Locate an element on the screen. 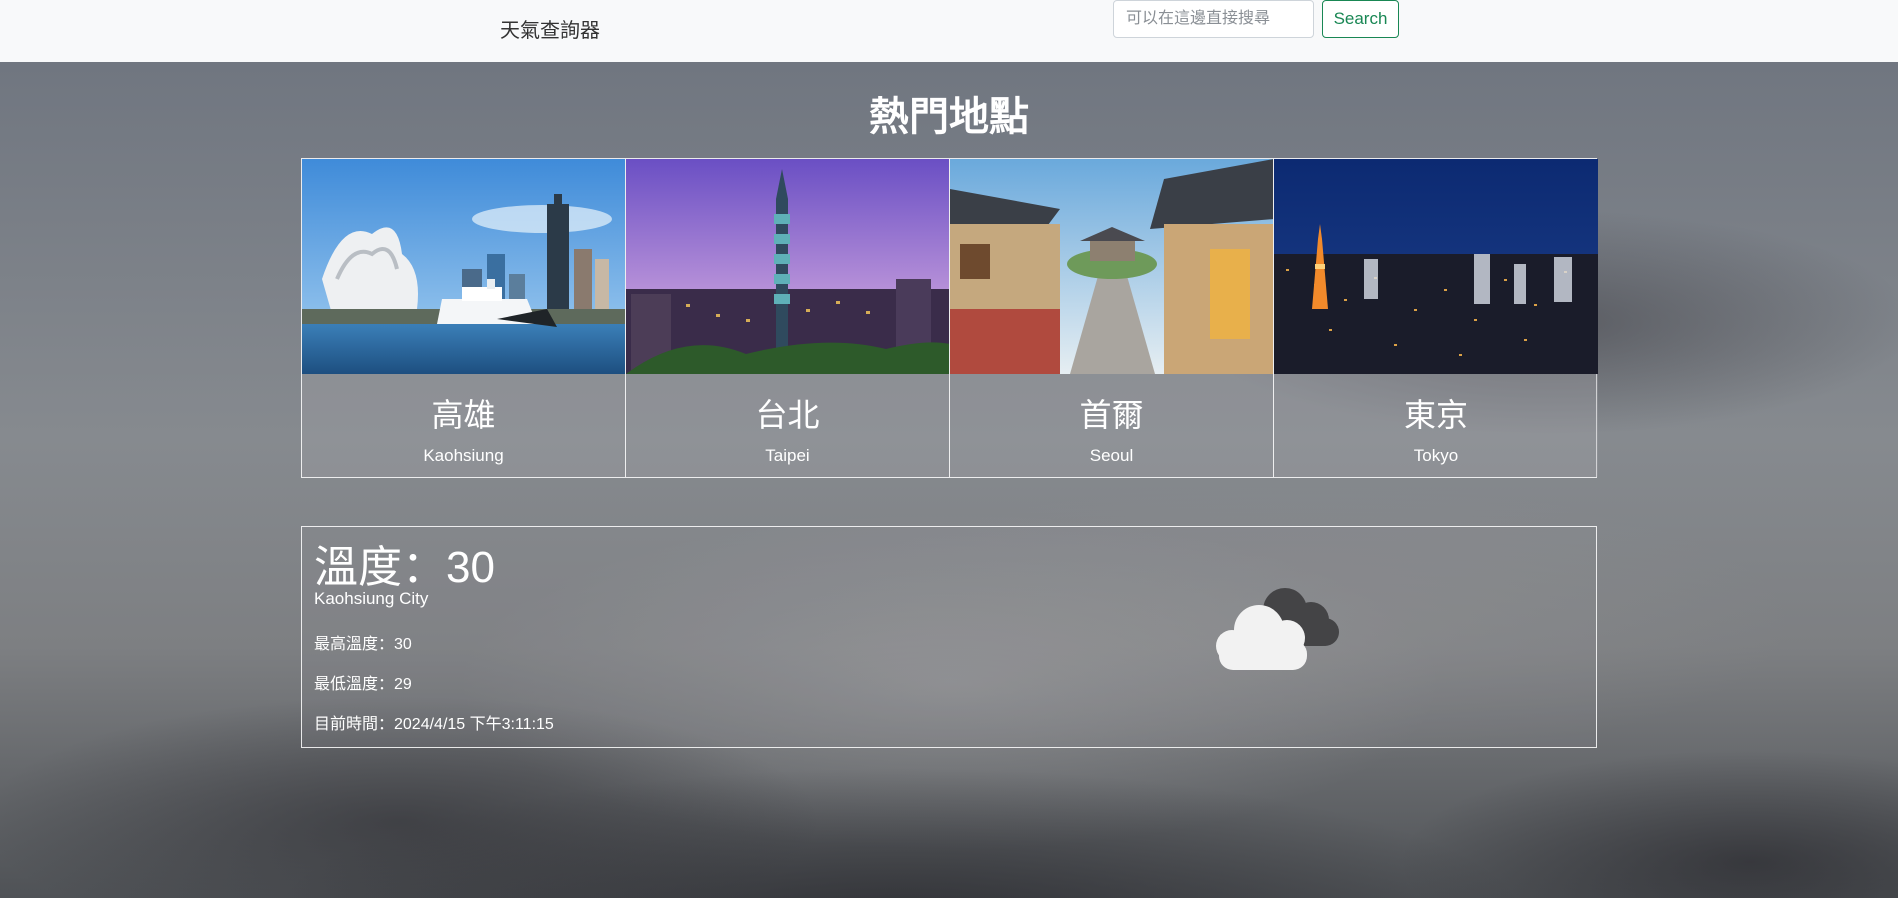 This screenshot has width=1898, height=898. search-button: Search is located at coordinates (1360, 19).